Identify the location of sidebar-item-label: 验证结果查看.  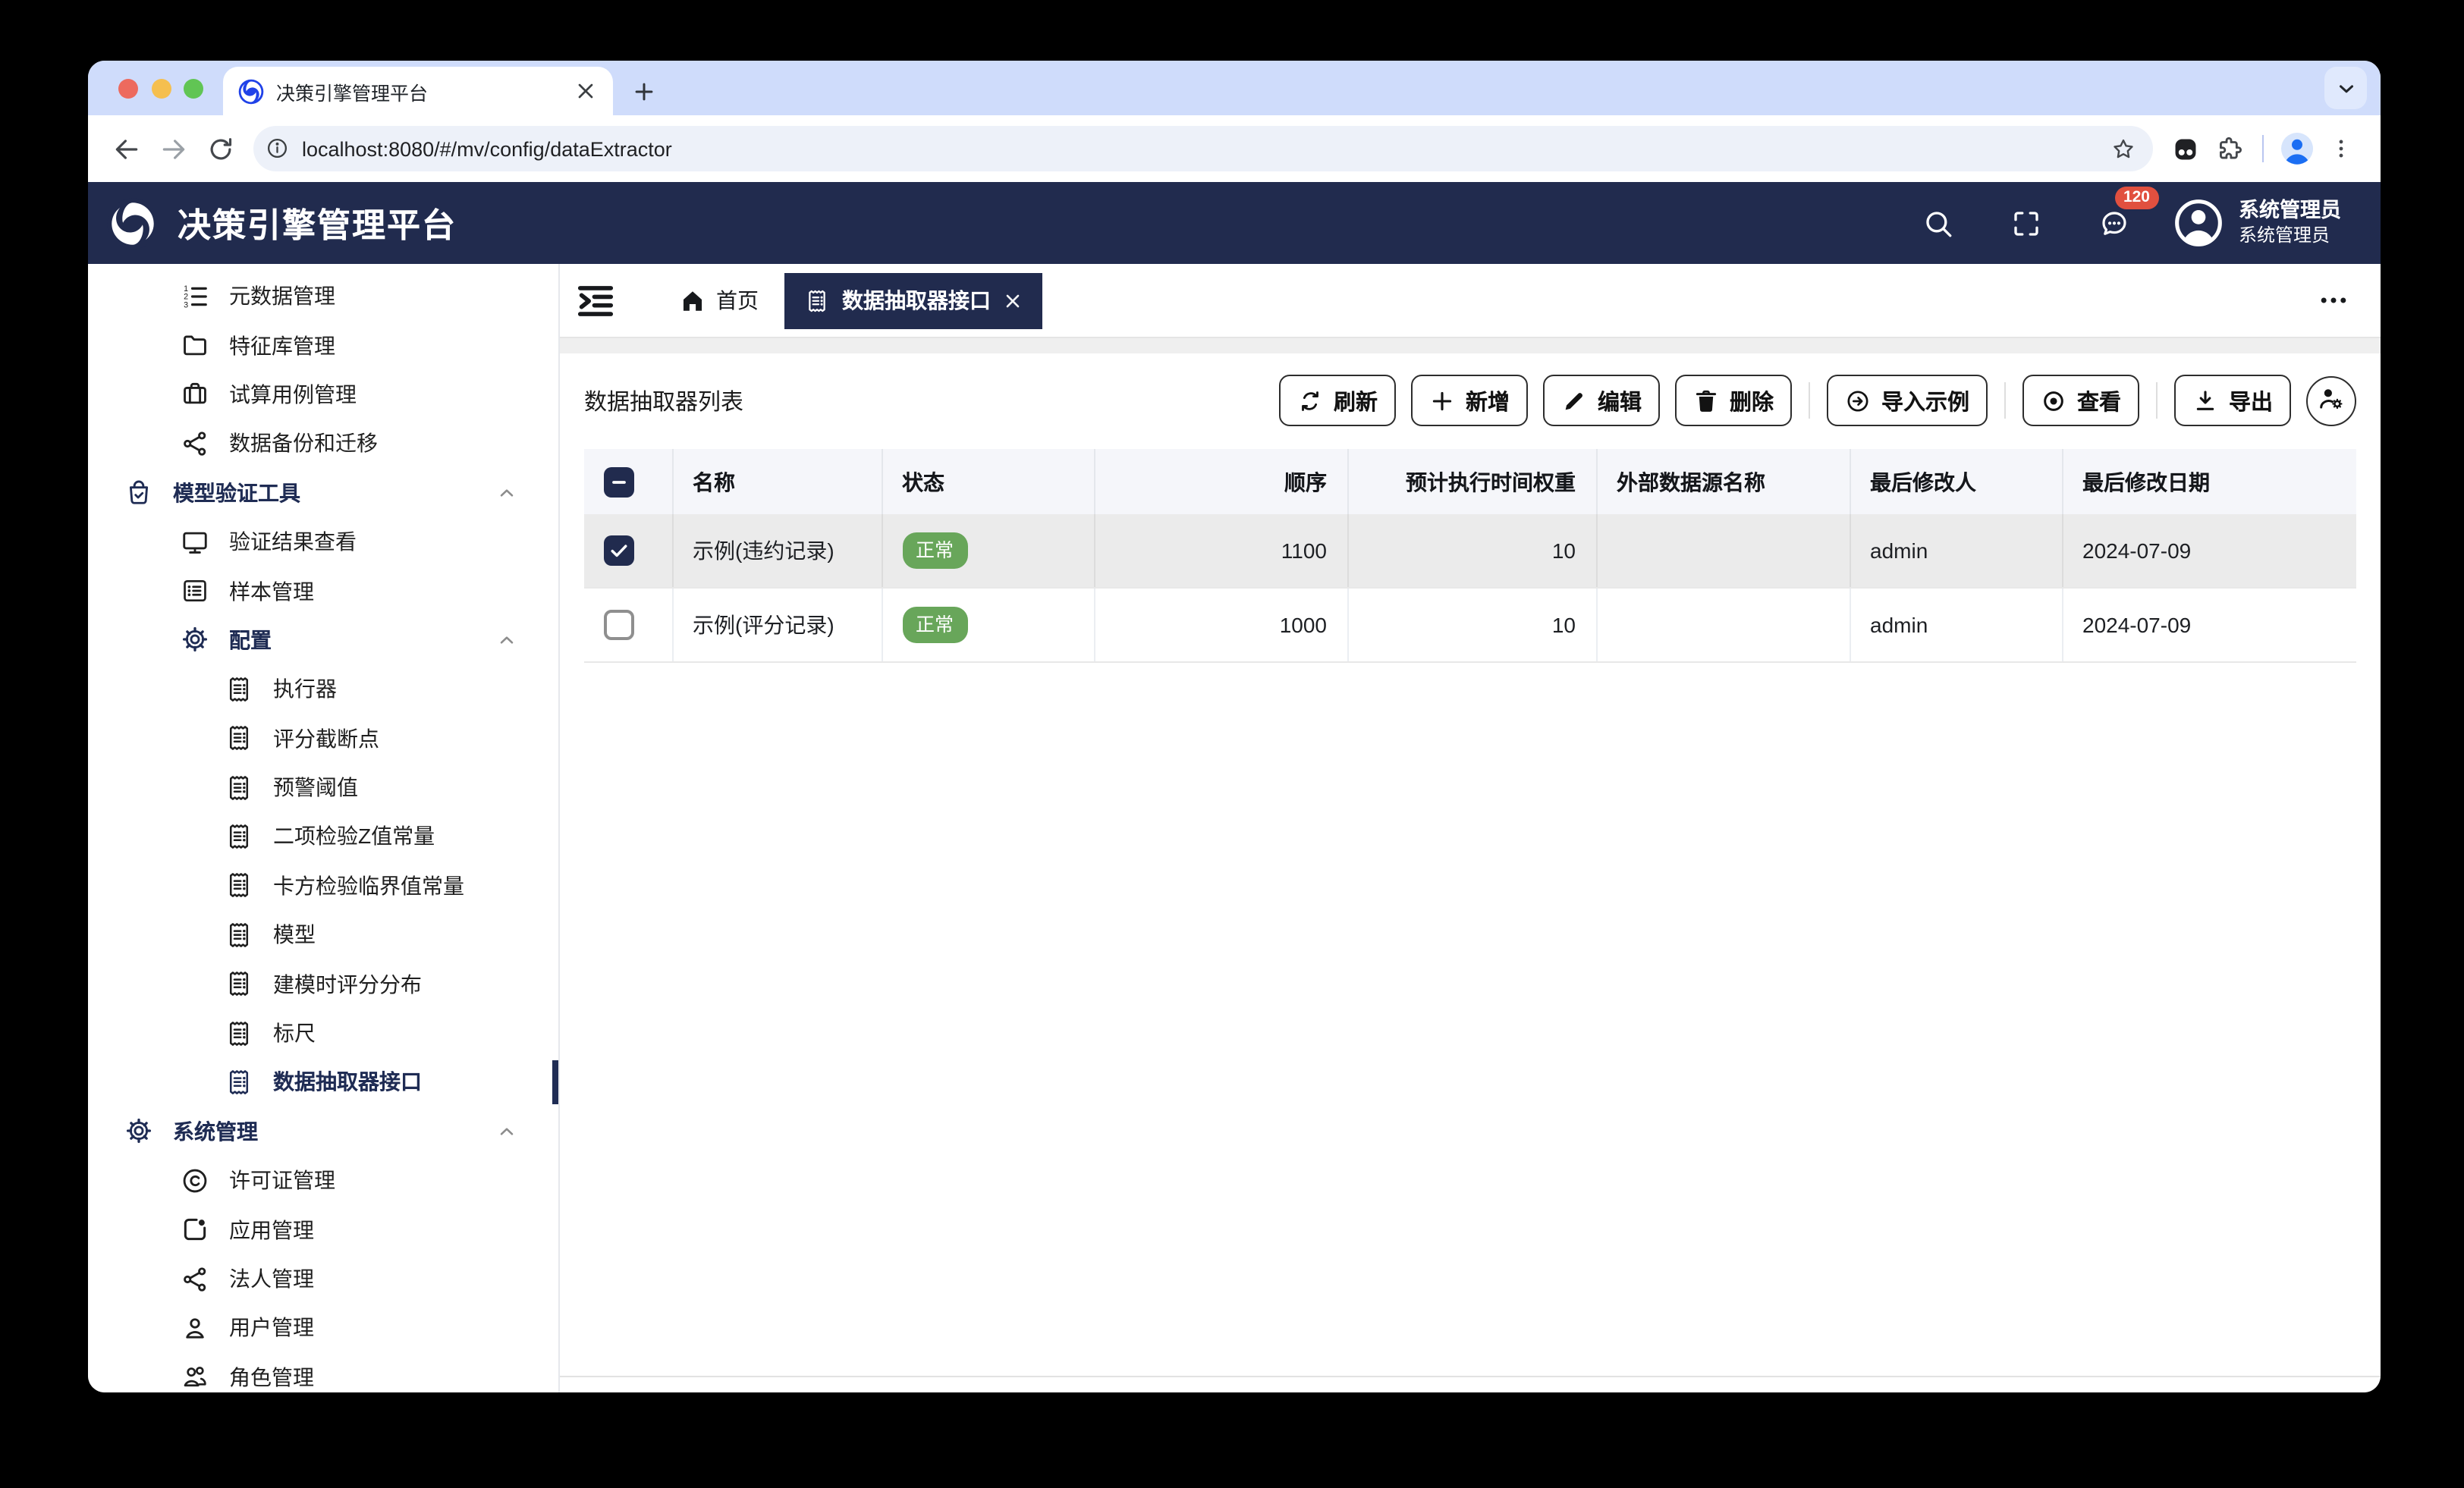
(293, 541).